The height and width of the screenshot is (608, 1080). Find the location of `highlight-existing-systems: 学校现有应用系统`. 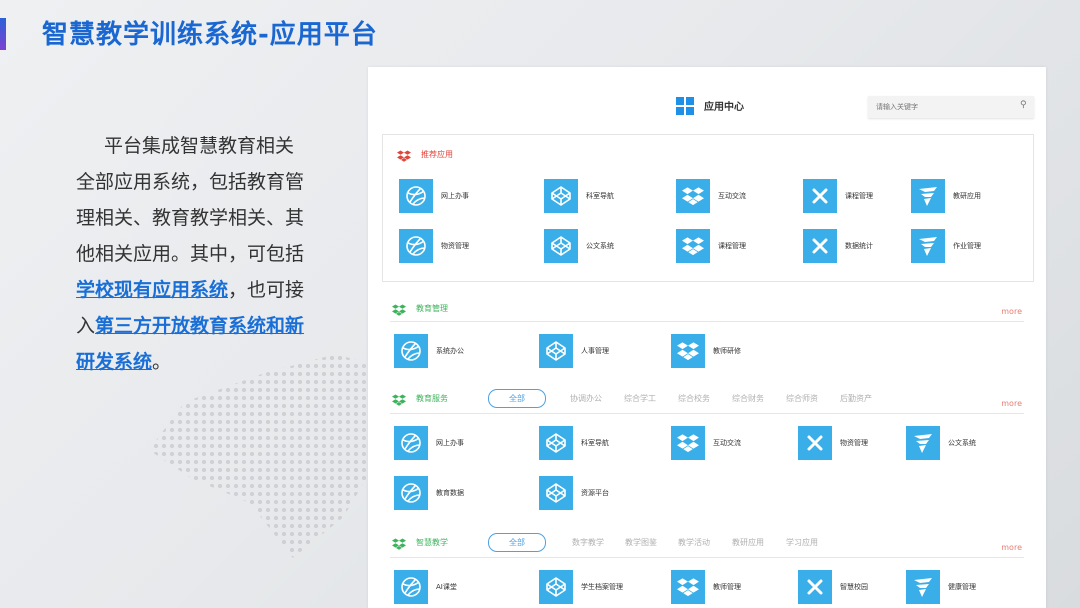

highlight-existing-systems: 学校现有应用系统 is located at coordinates (152, 290).